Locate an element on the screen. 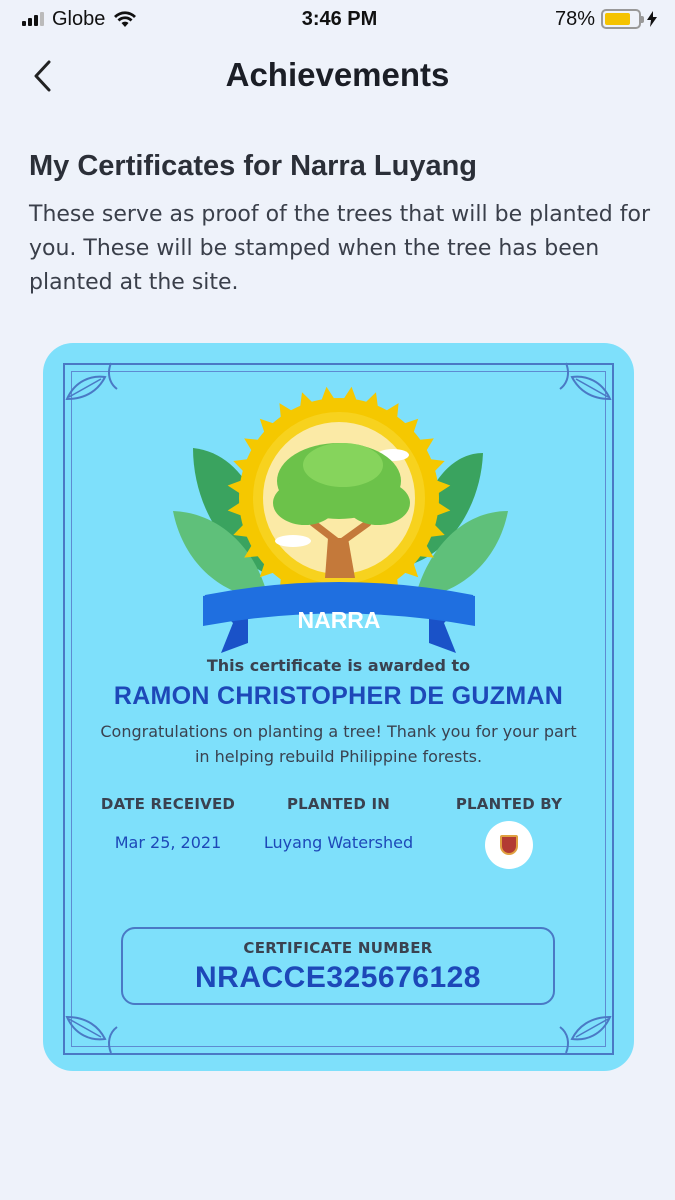  planted-in-value: Luyang Watershed is located at coordinates (338, 842).